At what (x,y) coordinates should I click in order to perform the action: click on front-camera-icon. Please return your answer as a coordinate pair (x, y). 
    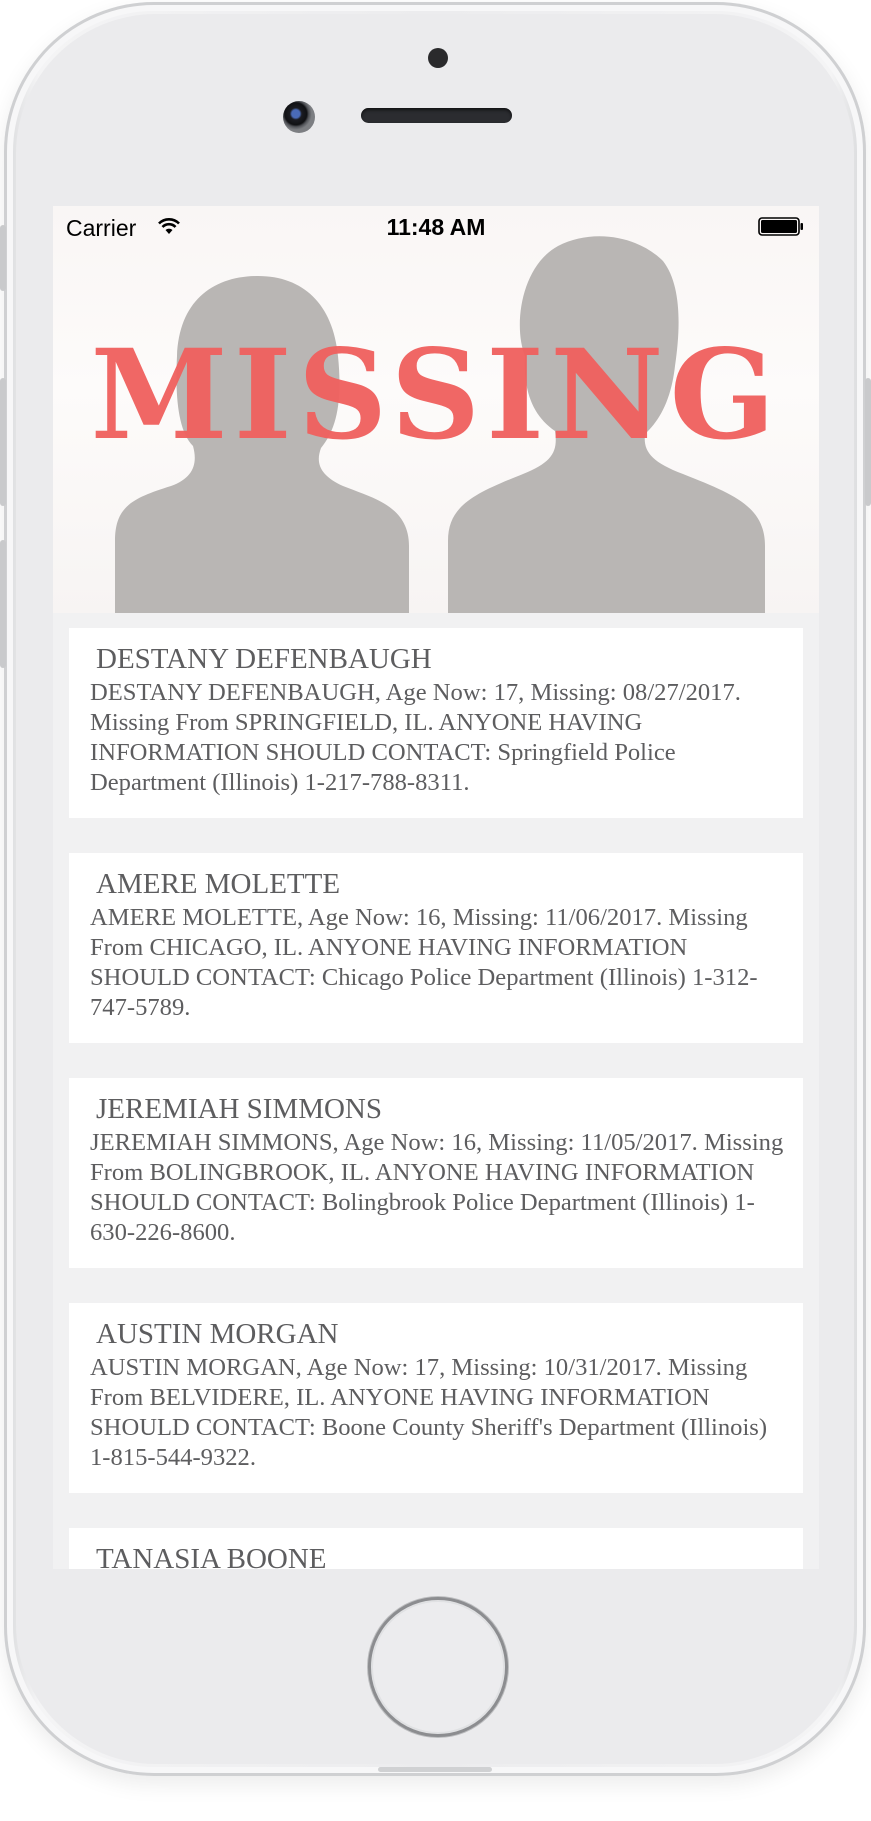
    Looking at the image, I should click on (299, 117).